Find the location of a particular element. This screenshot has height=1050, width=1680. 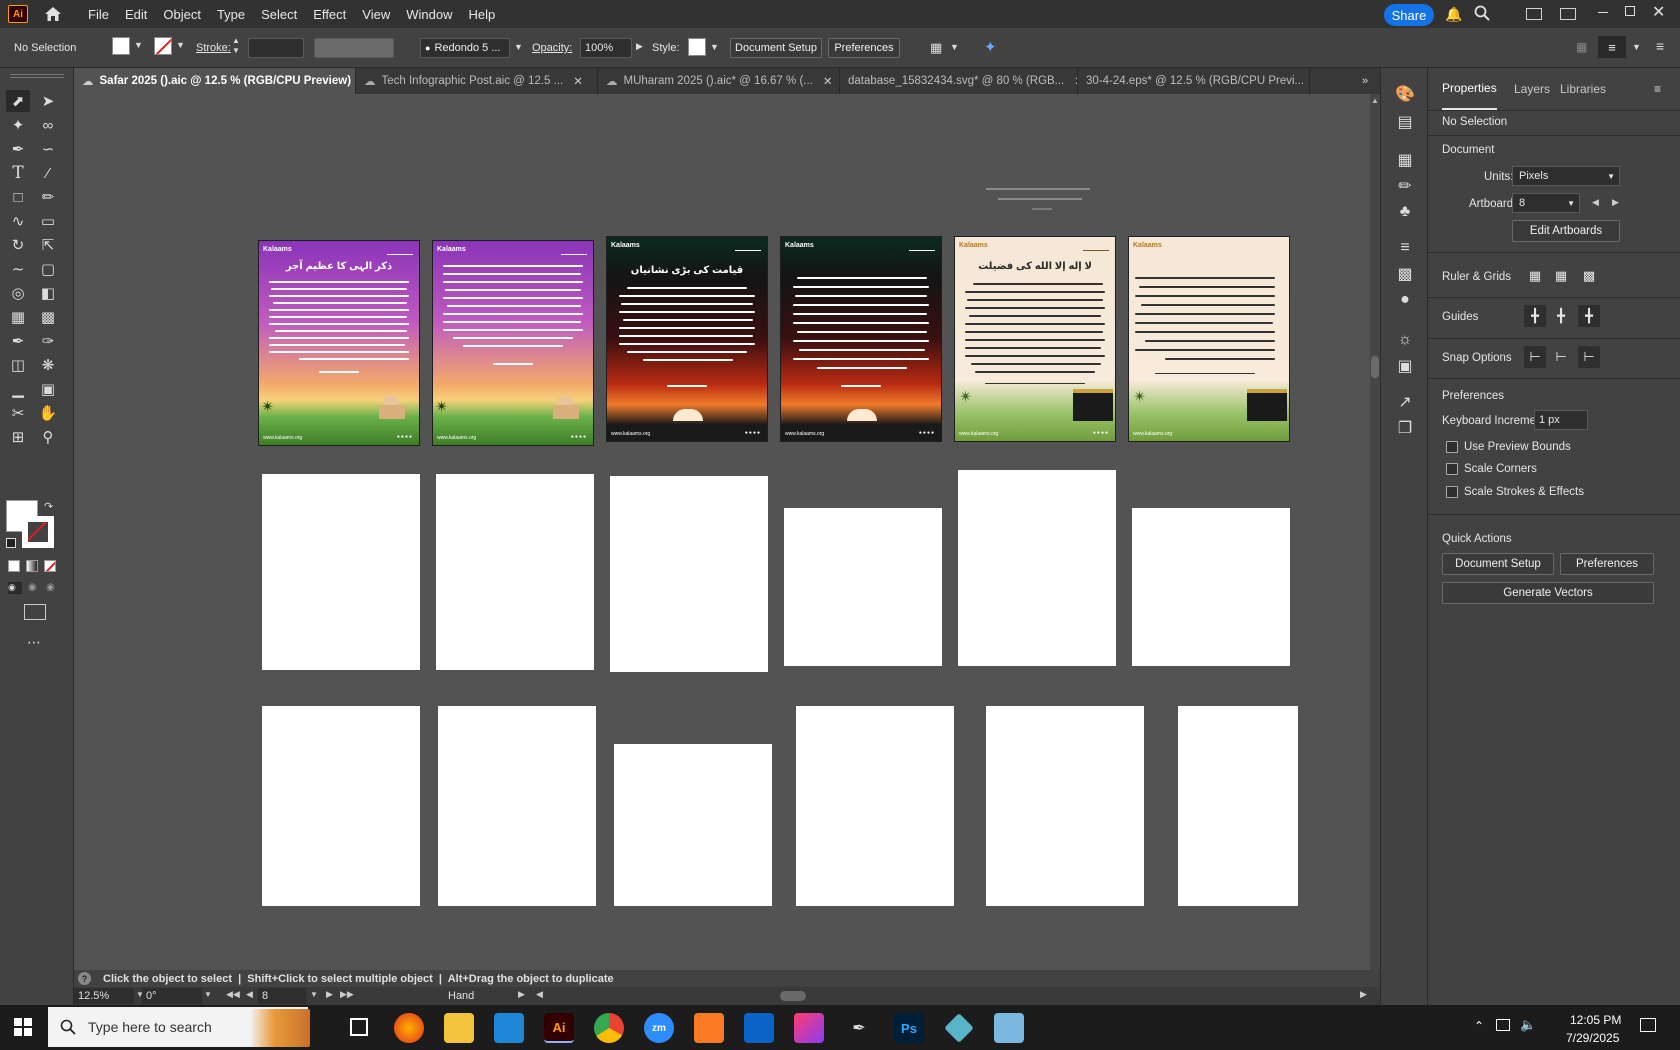

symbol-sprayer-tool-icon: ❋ is located at coordinates (48, 365).